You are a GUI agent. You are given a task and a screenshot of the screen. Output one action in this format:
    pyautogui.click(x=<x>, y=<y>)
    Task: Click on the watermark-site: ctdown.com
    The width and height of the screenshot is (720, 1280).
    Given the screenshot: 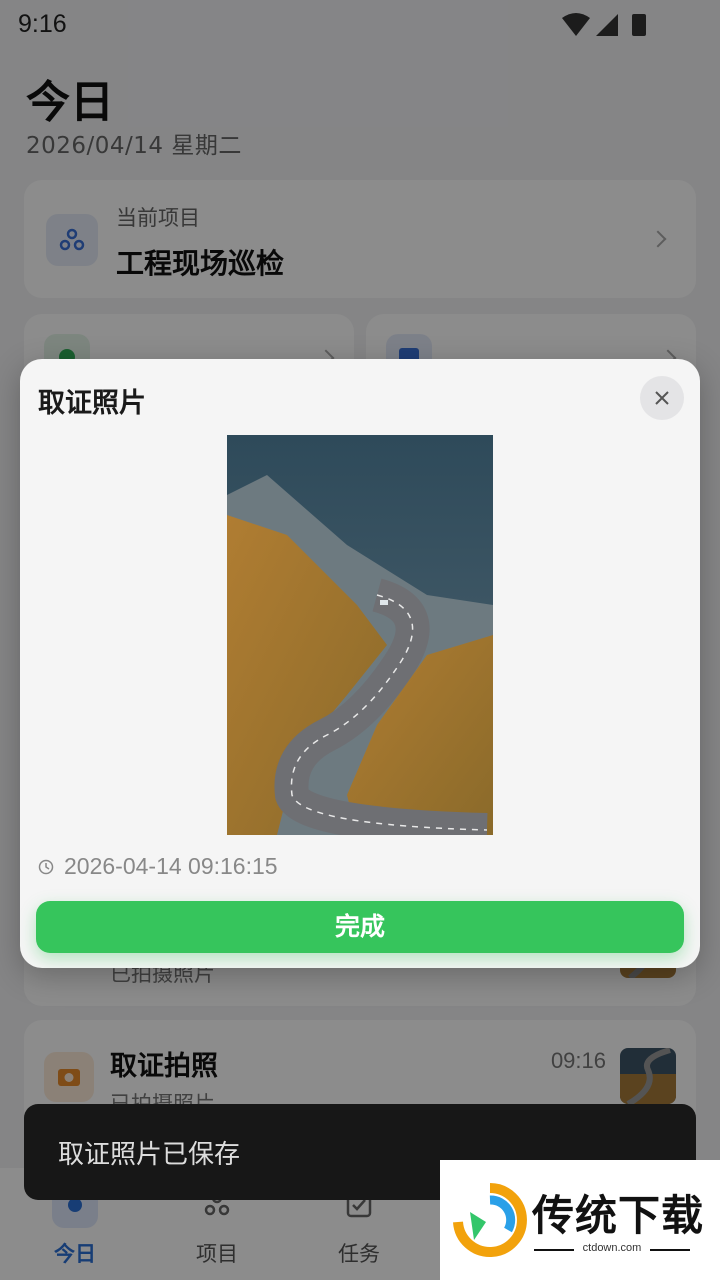 What is the action you would take?
    pyautogui.click(x=612, y=1248)
    